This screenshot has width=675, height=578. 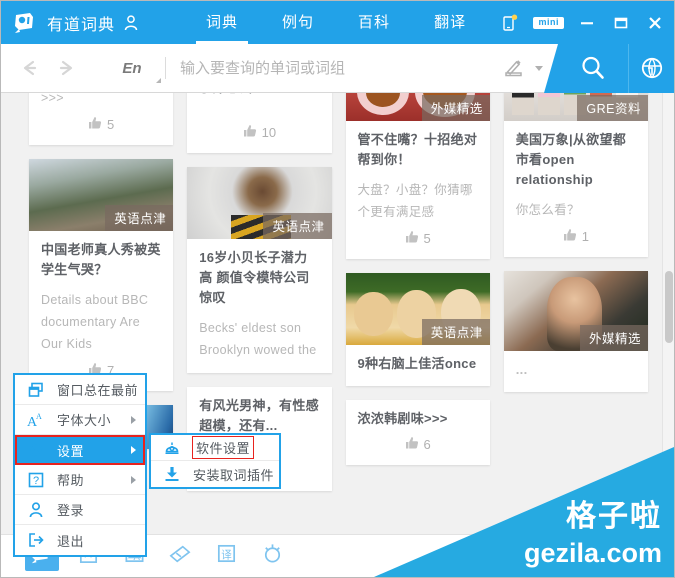 I want to click on card-item: 浓浓韩剧味>>> 6, so click(x=417, y=432).